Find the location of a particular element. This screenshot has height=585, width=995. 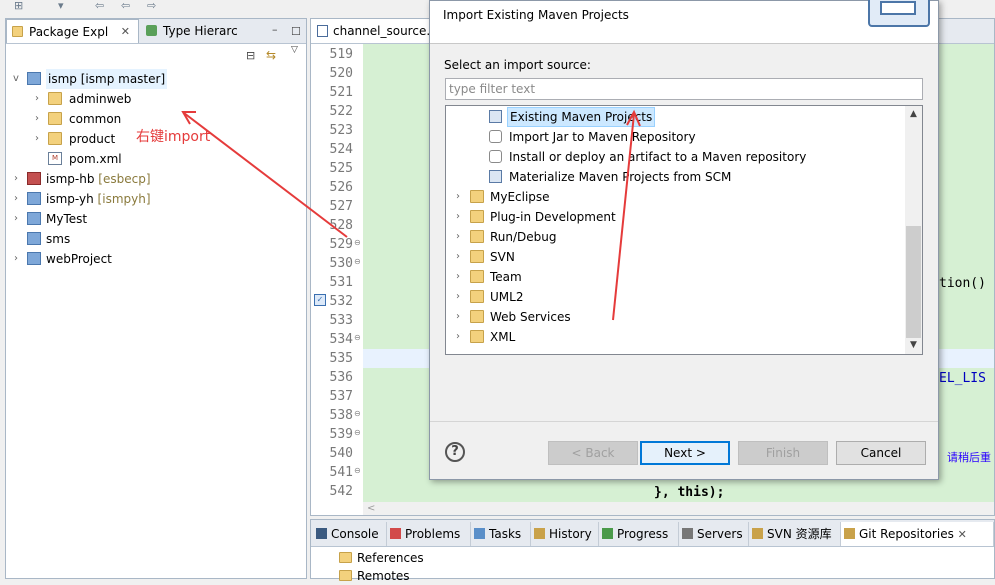

filter-input is located at coordinates (684, 89).